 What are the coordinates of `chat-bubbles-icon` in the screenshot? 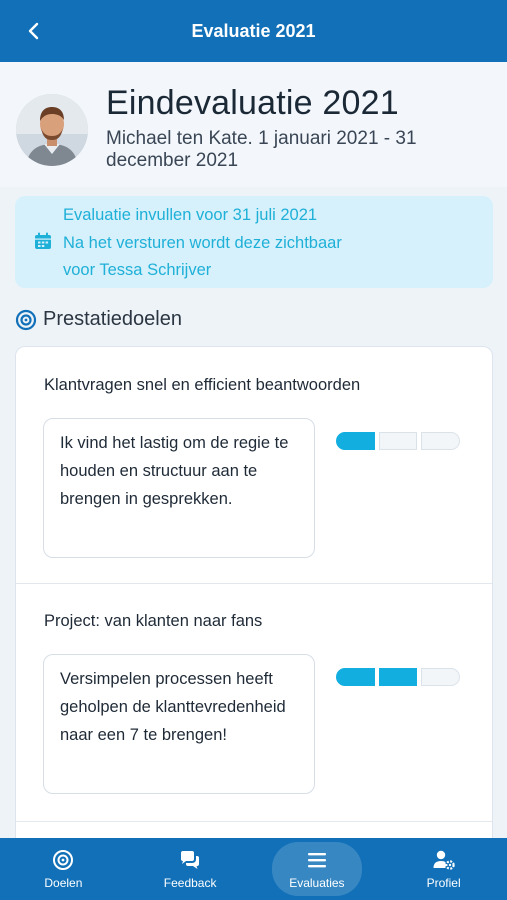 It's located at (190, 859).